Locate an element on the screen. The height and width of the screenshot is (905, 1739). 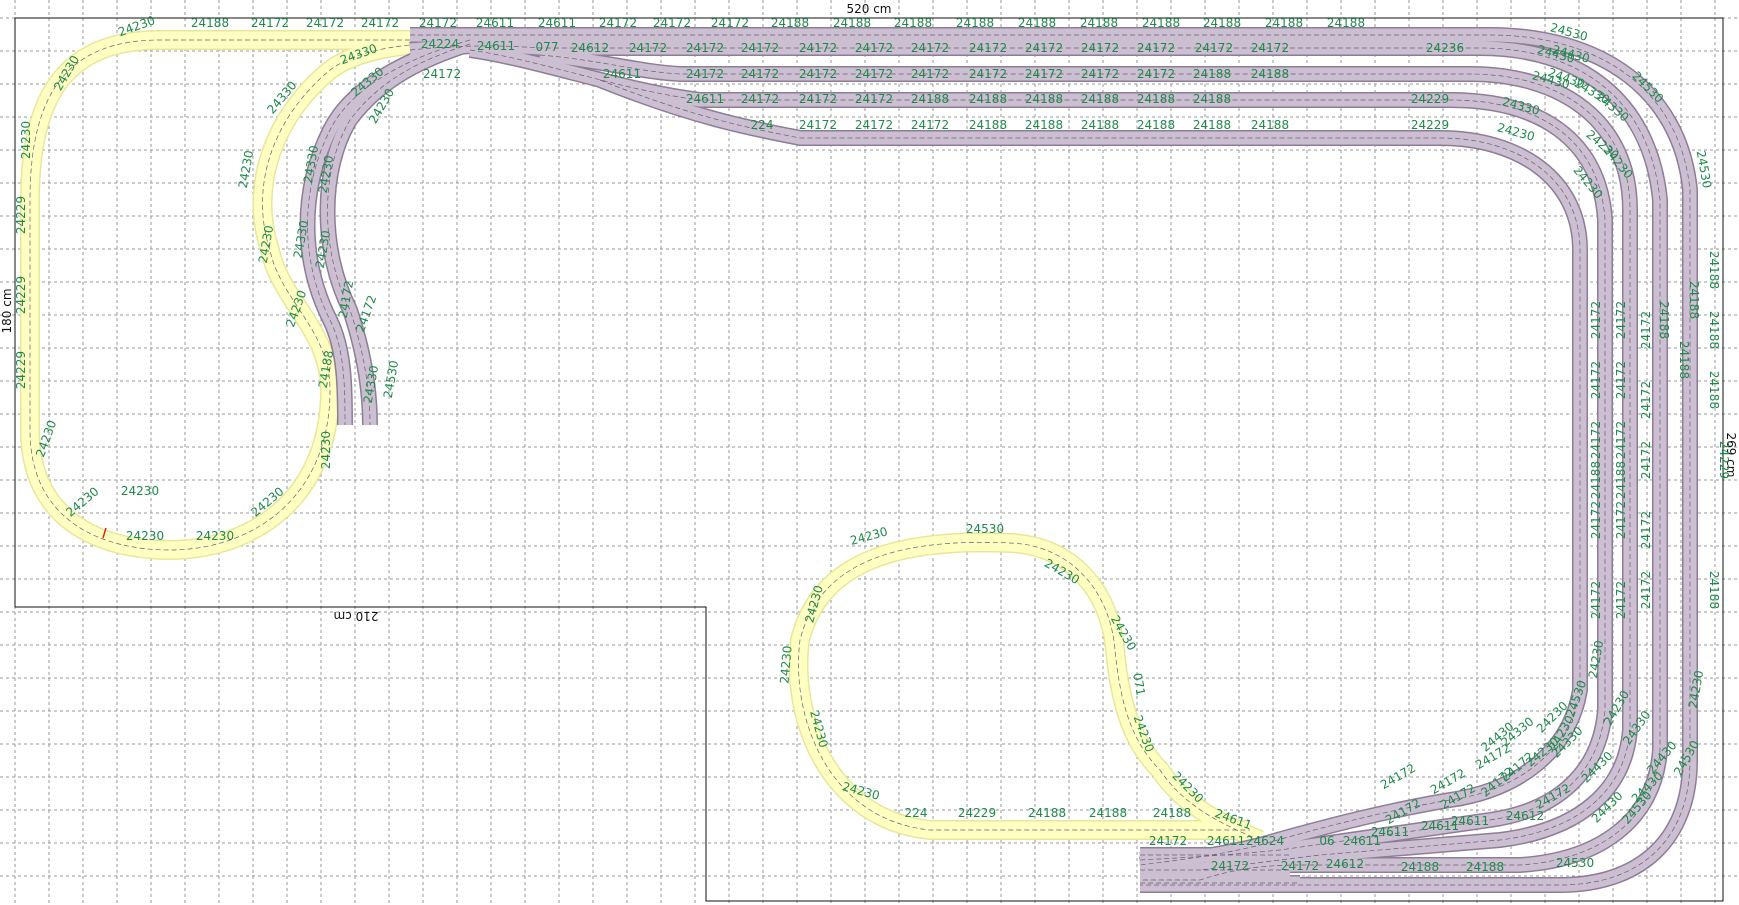
dimension-middle: 210 cm is located at coordinates (355, 616).